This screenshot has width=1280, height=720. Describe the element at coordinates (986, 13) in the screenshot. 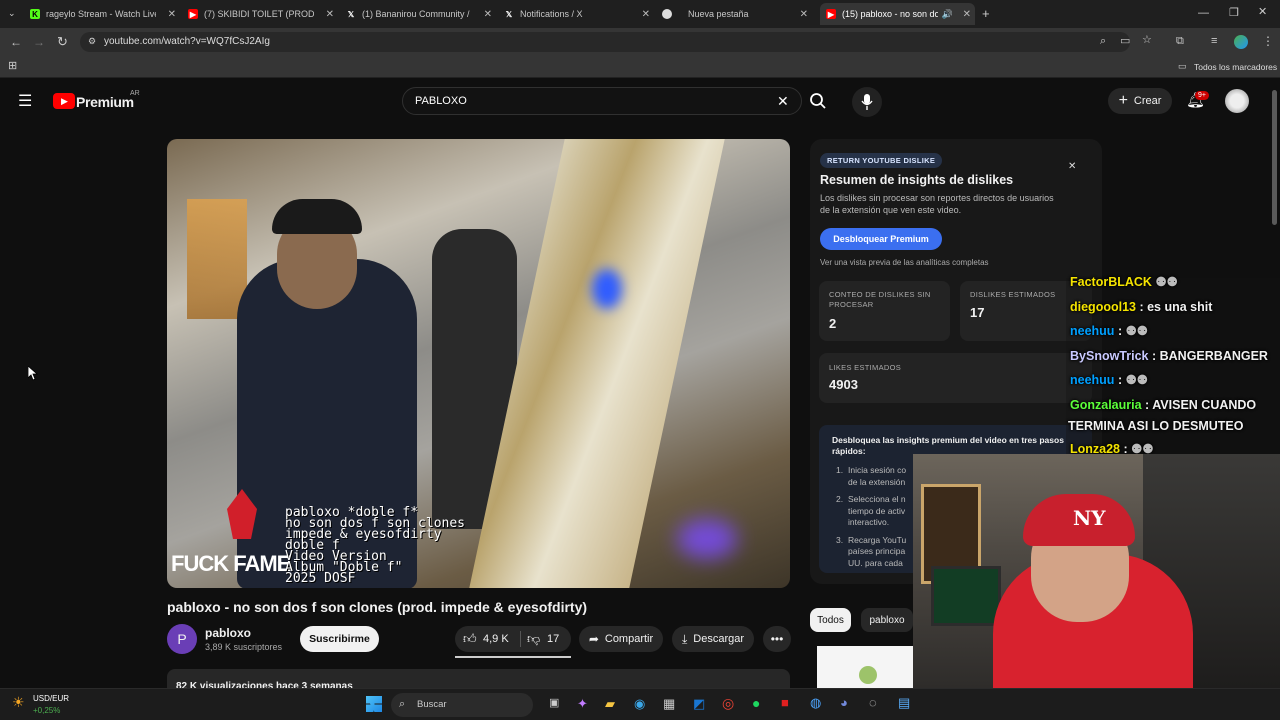

I see `new-tab-icon: +` at that location.